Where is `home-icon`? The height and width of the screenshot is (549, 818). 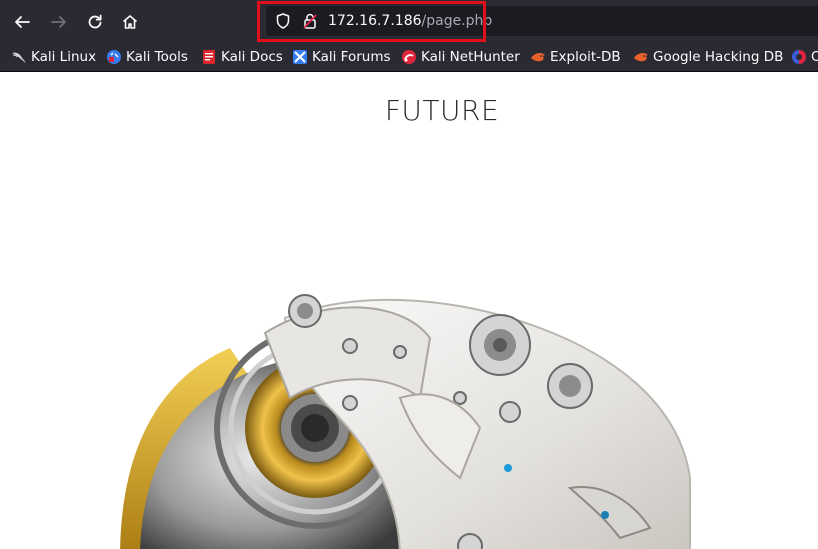 home-icon is located at coordinates (130, 22).